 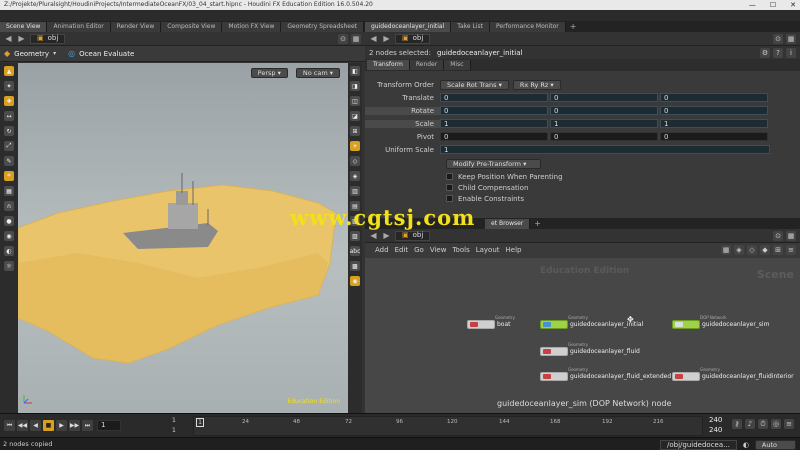 What do you see at coordinates (491, 322) in the screenshot?
I see `node-boat: Geometry boat` at bounding box center [491, 322].